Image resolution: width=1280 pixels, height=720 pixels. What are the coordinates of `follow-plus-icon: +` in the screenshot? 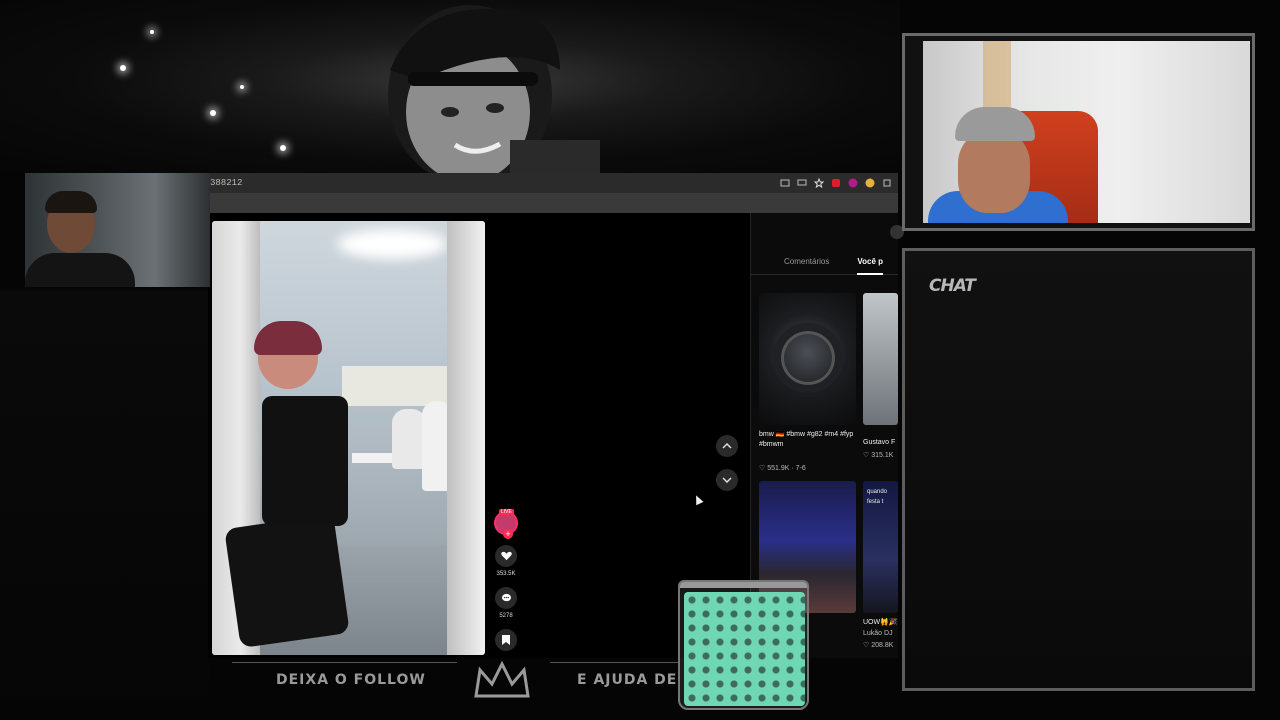 It's located at (508, 534).